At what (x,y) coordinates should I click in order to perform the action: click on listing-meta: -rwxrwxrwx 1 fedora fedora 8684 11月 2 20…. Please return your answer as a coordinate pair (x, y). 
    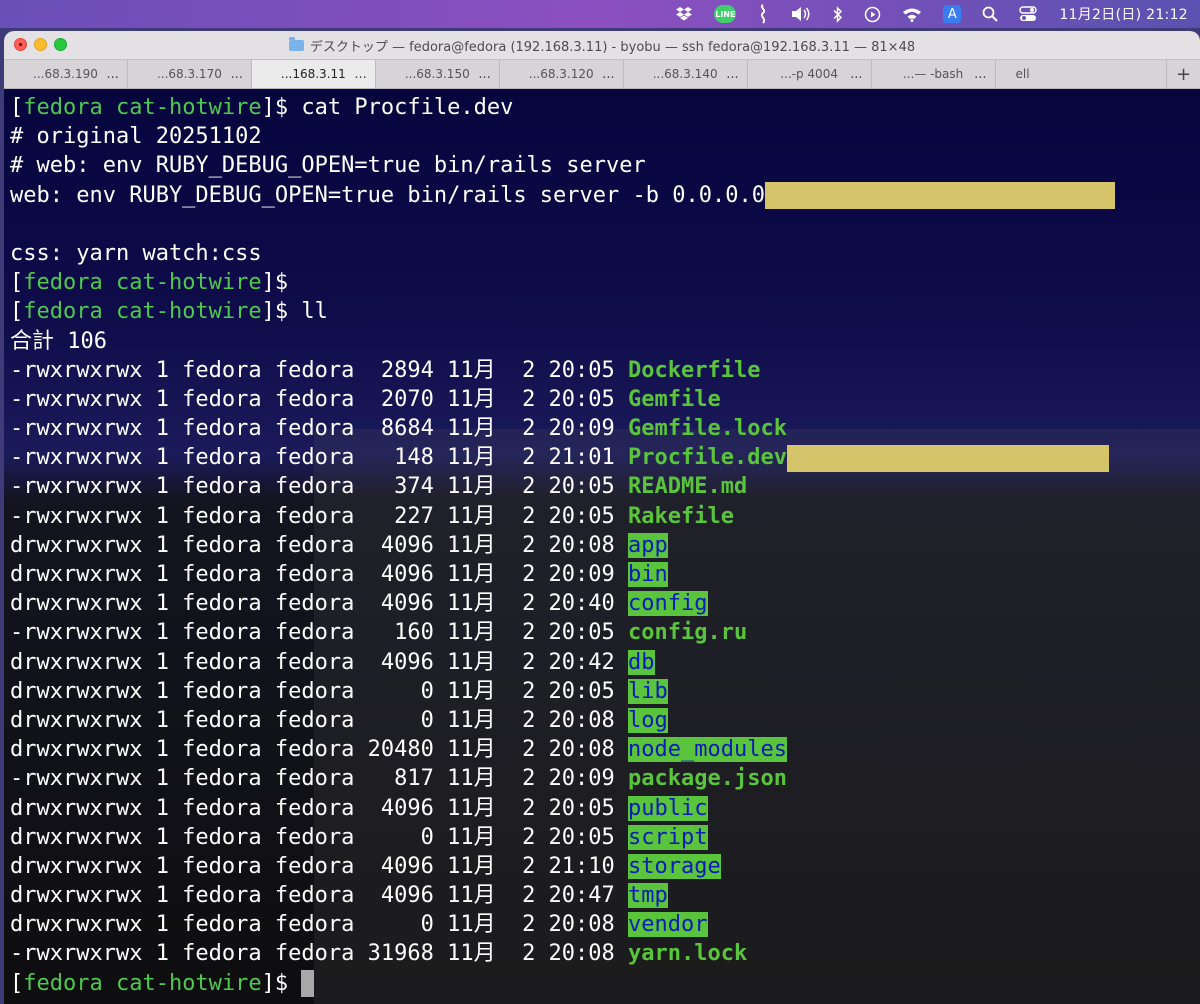
    Looking at the image, I should click on (319, 429).